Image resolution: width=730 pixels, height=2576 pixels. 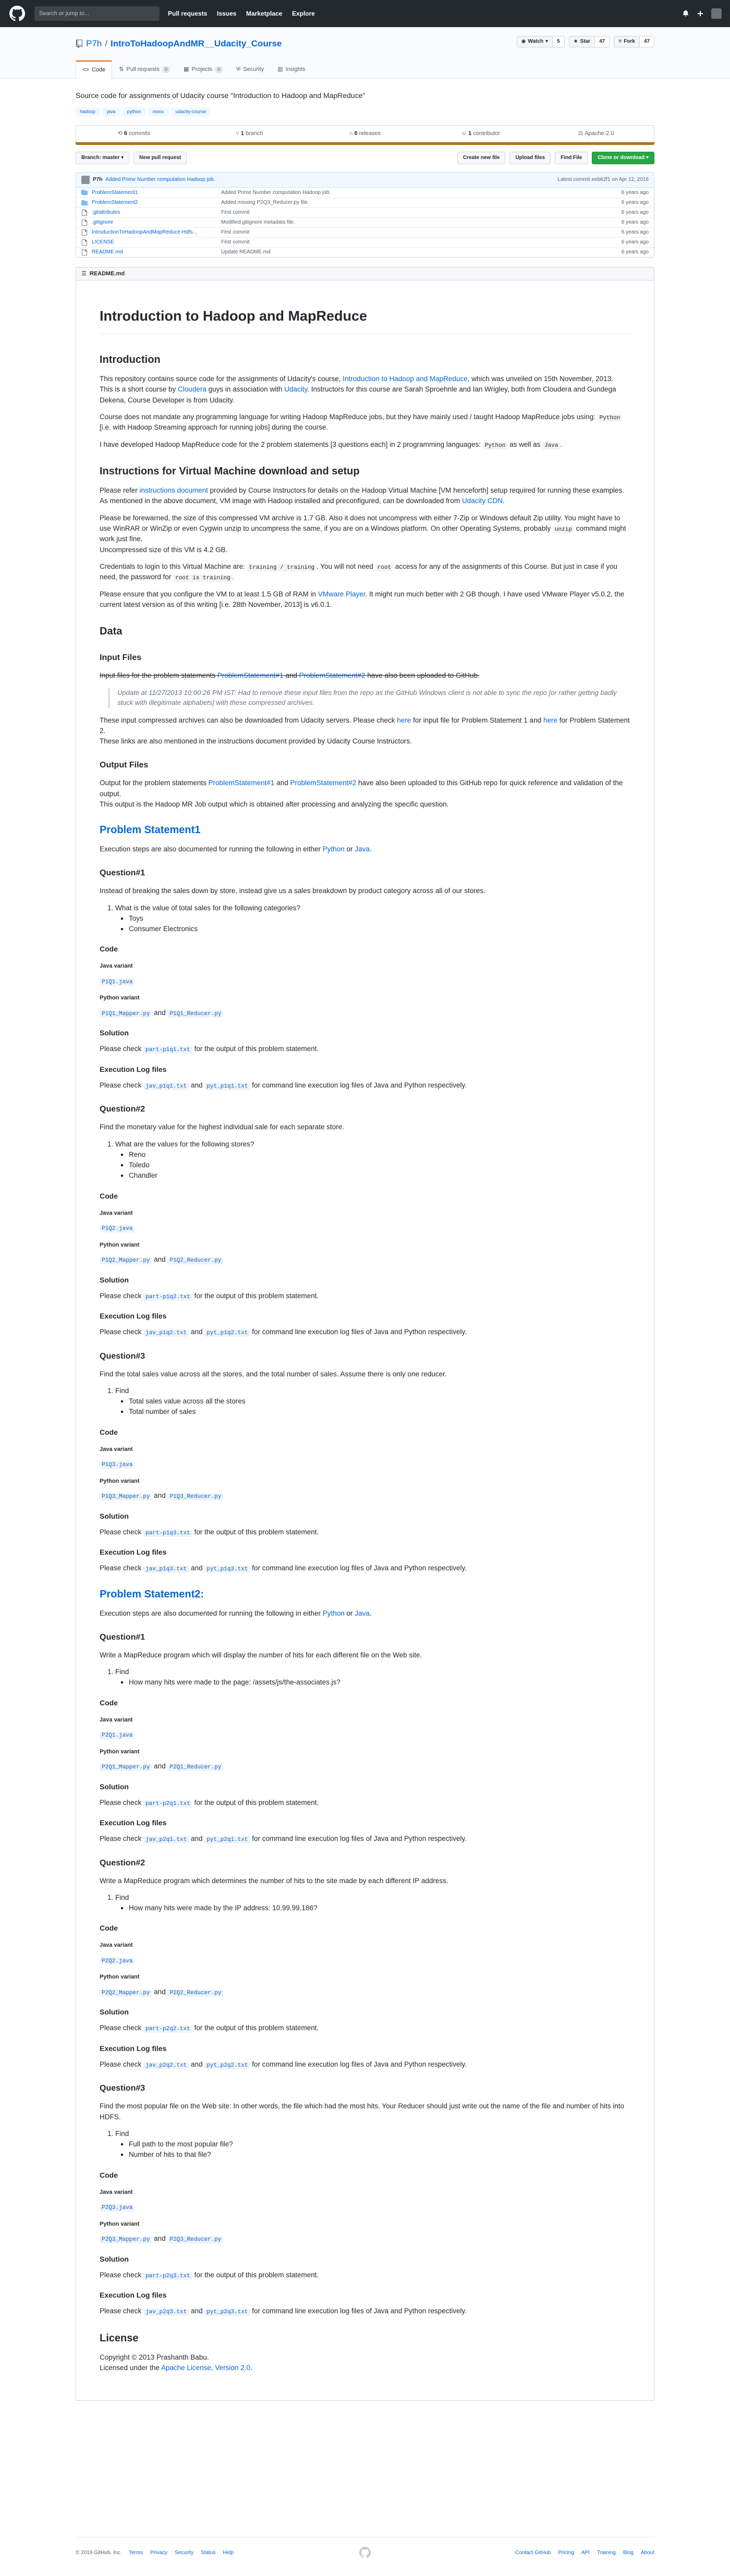 What do you see at coordinates (166, 2065) in the screenshot?
I see `java-log-link: jav_p2q2.txt` at bounding box center [166, 2065].